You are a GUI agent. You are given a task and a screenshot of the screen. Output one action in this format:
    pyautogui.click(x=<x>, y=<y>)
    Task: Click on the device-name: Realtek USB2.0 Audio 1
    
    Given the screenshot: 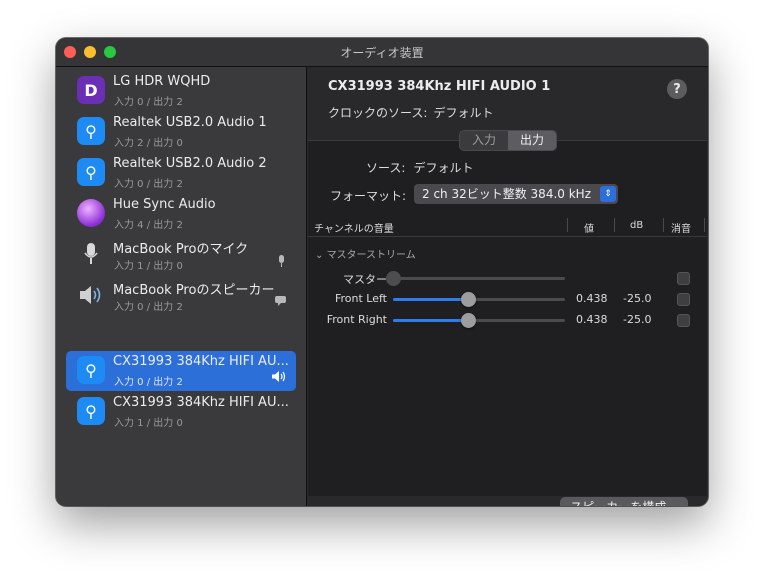 What is the action you would take?
    pyautogui.click(x=190, y=122)
    